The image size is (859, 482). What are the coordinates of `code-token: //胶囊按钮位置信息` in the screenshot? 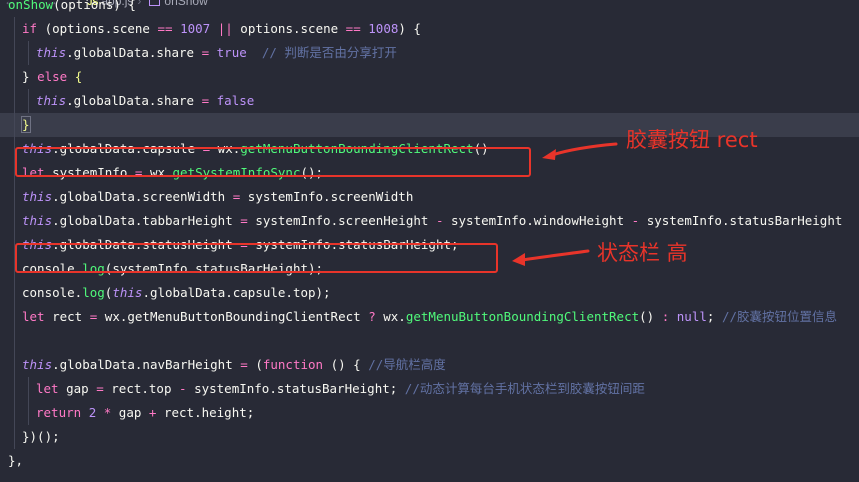 It's located at (779, 316).